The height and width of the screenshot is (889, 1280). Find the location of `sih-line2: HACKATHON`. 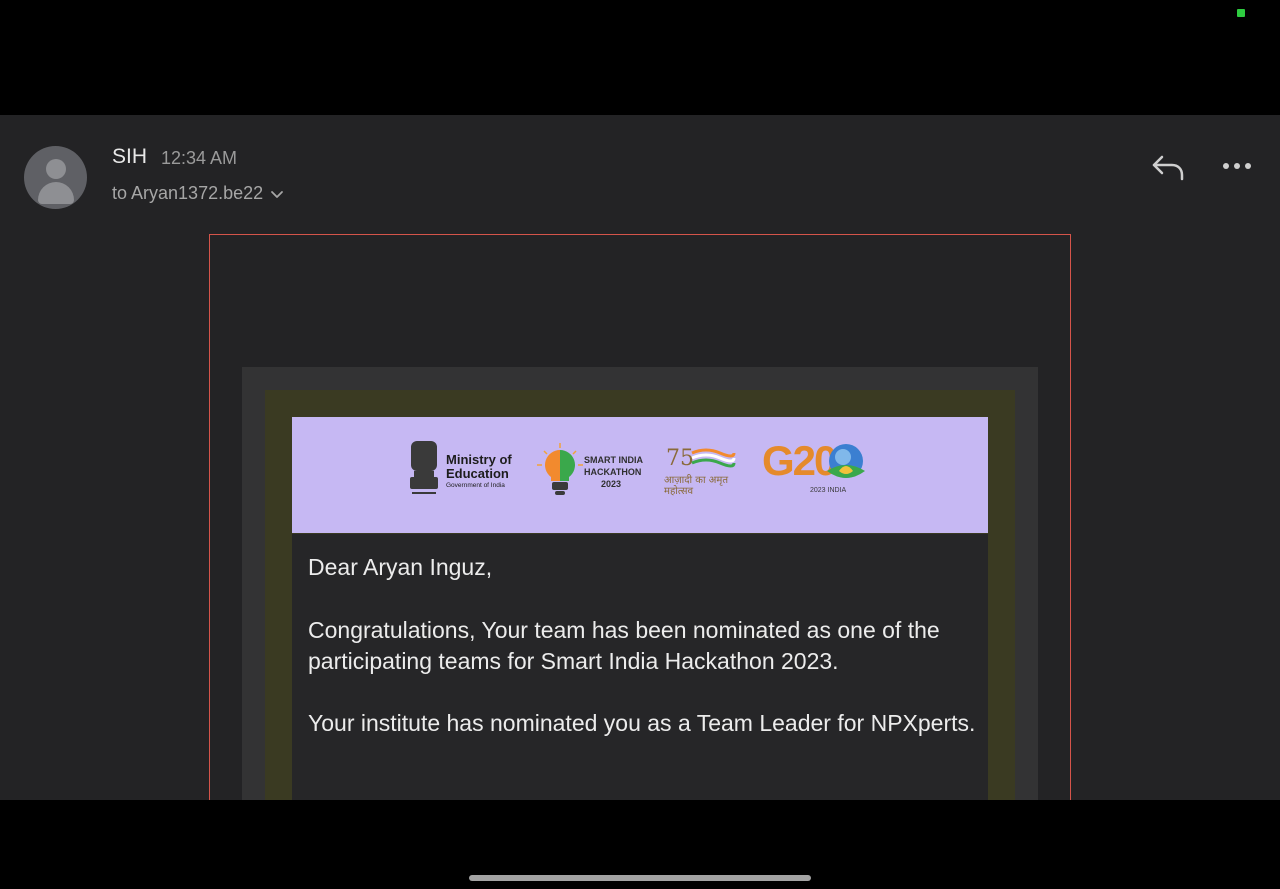

sih-line2: HACKATHON is located at coordinates (613, 472).